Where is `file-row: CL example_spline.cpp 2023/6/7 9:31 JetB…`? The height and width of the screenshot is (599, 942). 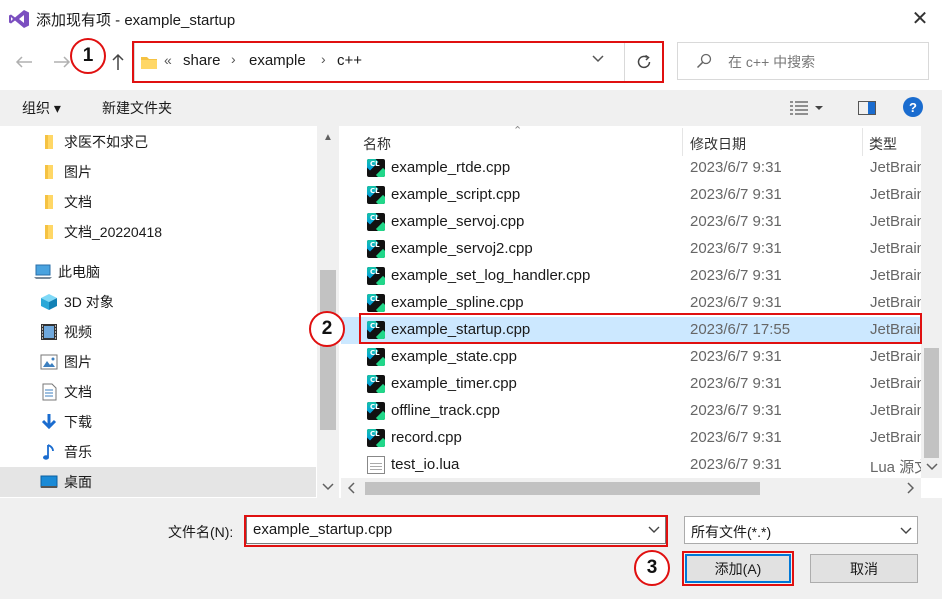 file-row: CL example_spline.cpp 2023/6/7 9:31 JetB… is located at coordinates (633, 303).